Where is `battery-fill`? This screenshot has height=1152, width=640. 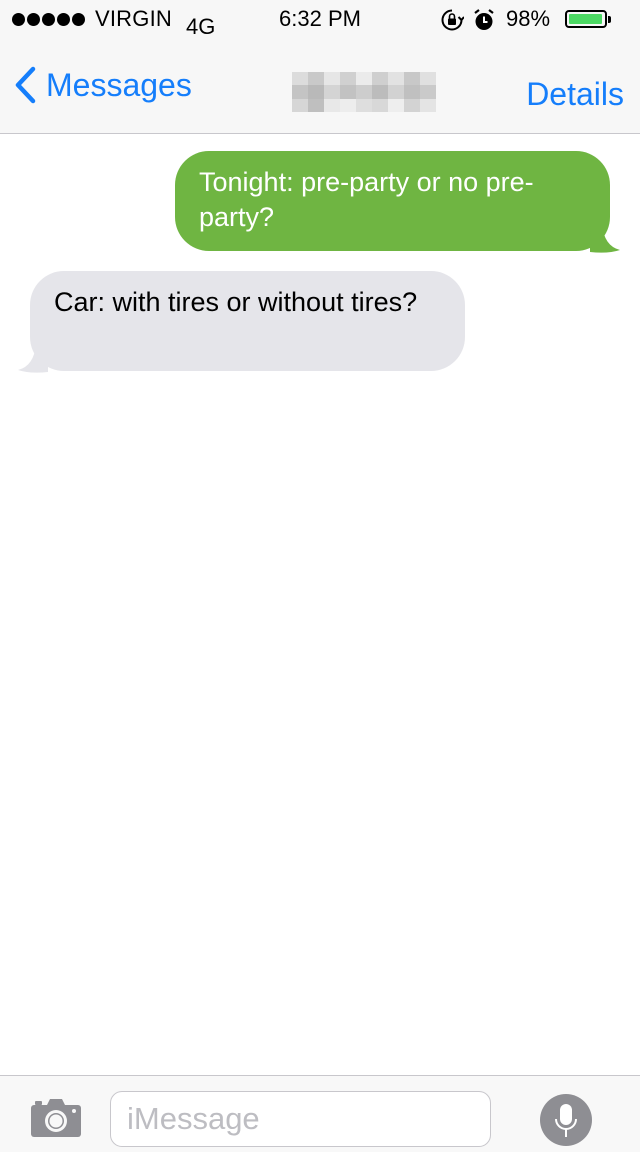 battery-fill is located at coordinates (586, 19).